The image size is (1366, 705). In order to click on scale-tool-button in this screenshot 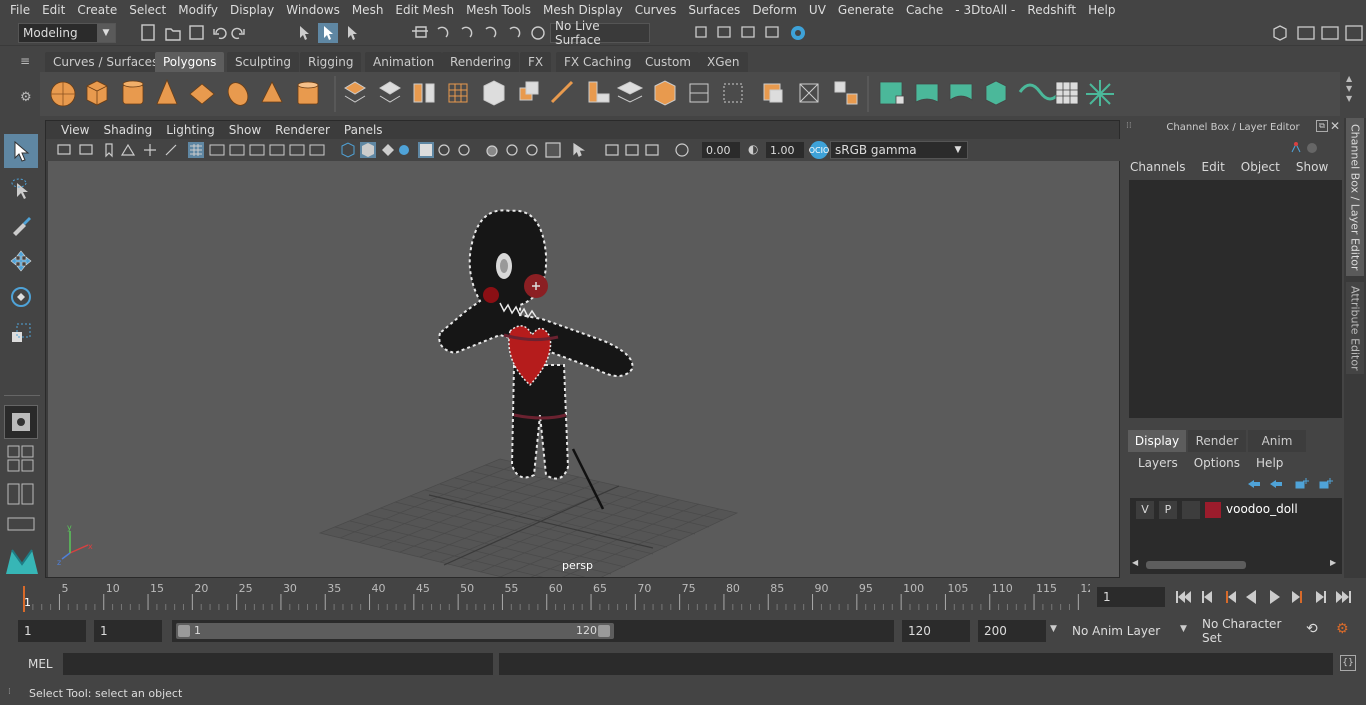, I will do `click(21, 333)`.